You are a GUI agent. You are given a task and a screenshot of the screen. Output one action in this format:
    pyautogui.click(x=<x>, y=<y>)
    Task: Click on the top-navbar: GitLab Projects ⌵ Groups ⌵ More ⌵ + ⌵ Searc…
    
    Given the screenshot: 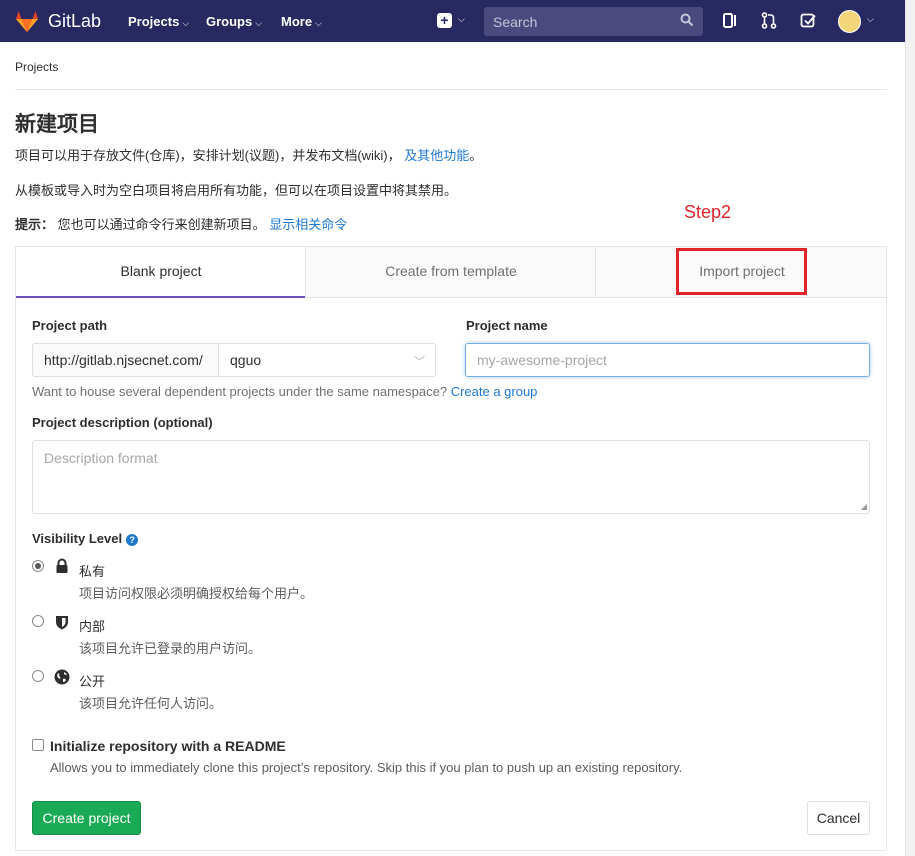 What is the action you would take?
    pyautogui.click(x=452, y=21)
    